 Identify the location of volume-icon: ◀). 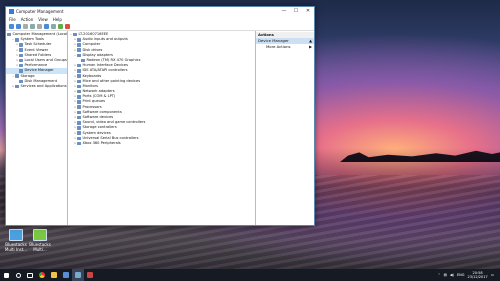
(452, 275).